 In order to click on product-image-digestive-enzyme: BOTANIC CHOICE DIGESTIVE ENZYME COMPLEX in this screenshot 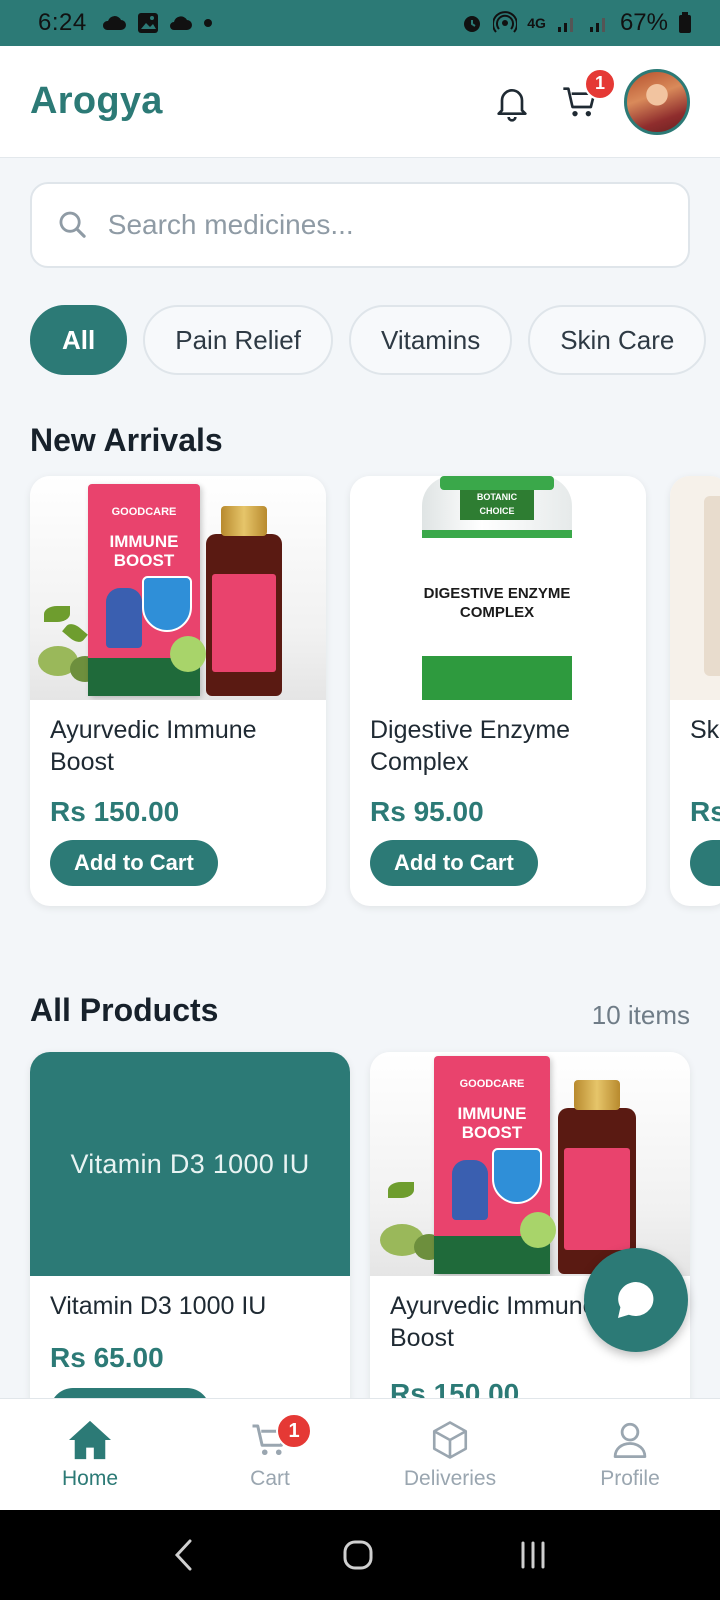, I will do `click(498, 588)`.